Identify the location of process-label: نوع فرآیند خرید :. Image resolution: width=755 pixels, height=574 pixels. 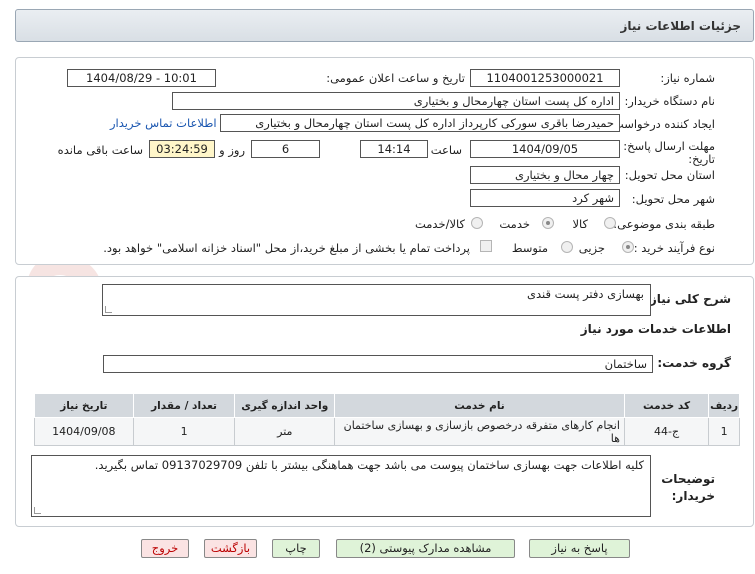
(674, 248).